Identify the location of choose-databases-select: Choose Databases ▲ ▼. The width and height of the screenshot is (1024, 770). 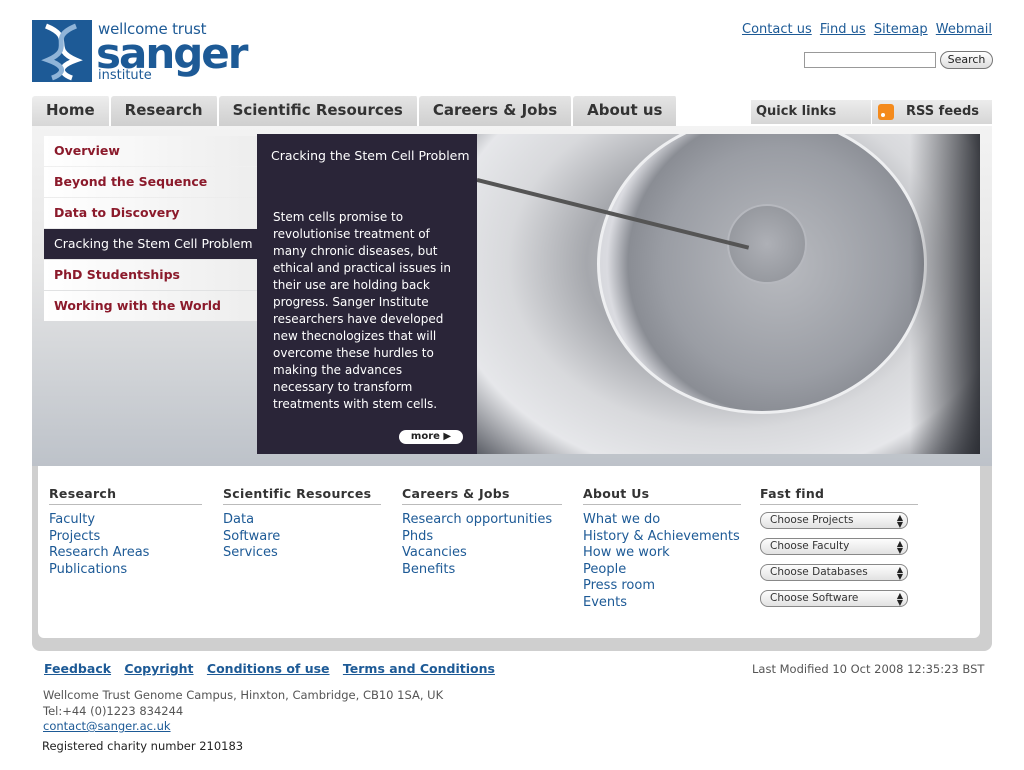
(834, 572).